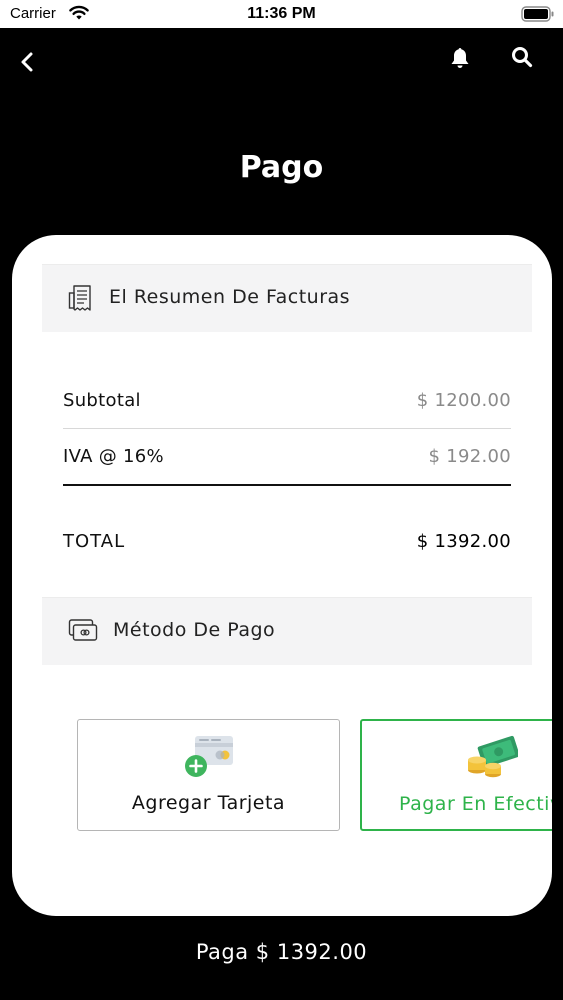  I want to click on receipt-icon, so click(81, 300).